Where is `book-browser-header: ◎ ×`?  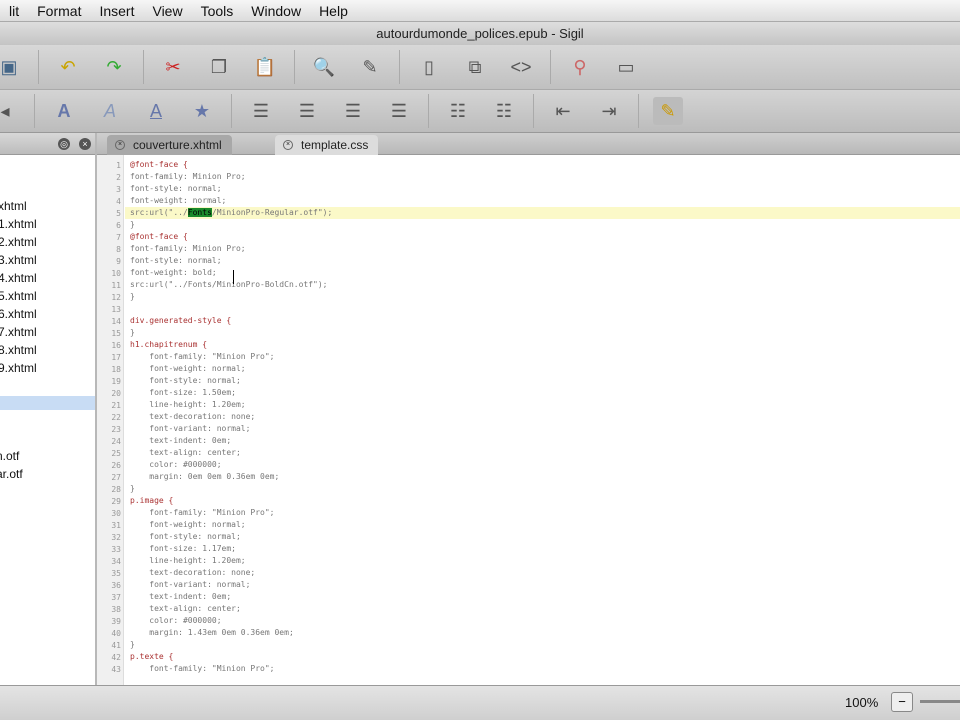 book-browser-header: ◎ × is located at coordinates (47, 144).